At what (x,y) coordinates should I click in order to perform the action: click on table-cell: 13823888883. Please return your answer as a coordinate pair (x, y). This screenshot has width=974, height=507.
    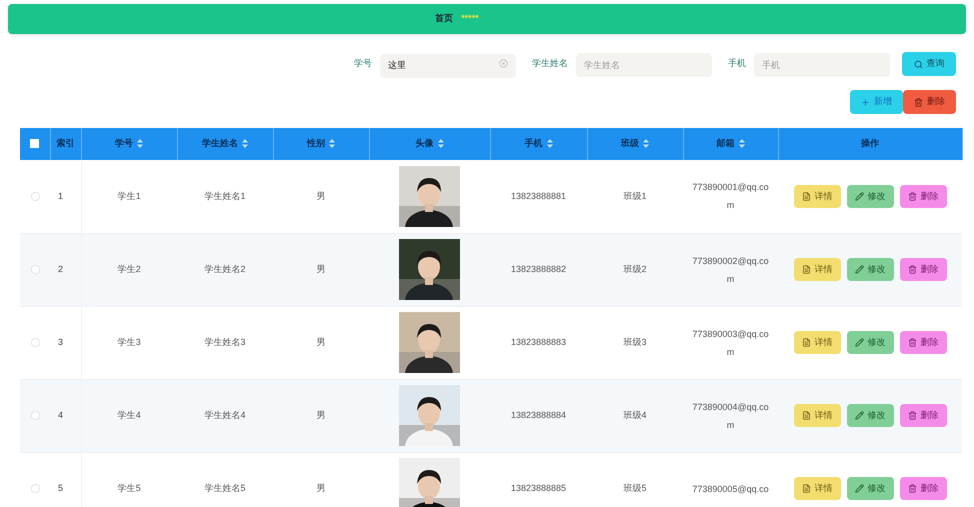
    Looking at the image, I should click on (538, 341).